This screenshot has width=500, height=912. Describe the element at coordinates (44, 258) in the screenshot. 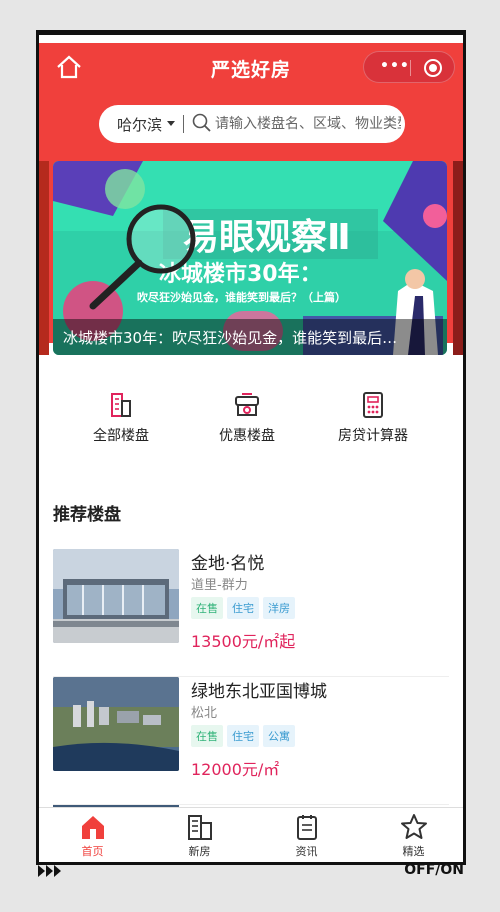

I see `banner-prev-peek` at that location.